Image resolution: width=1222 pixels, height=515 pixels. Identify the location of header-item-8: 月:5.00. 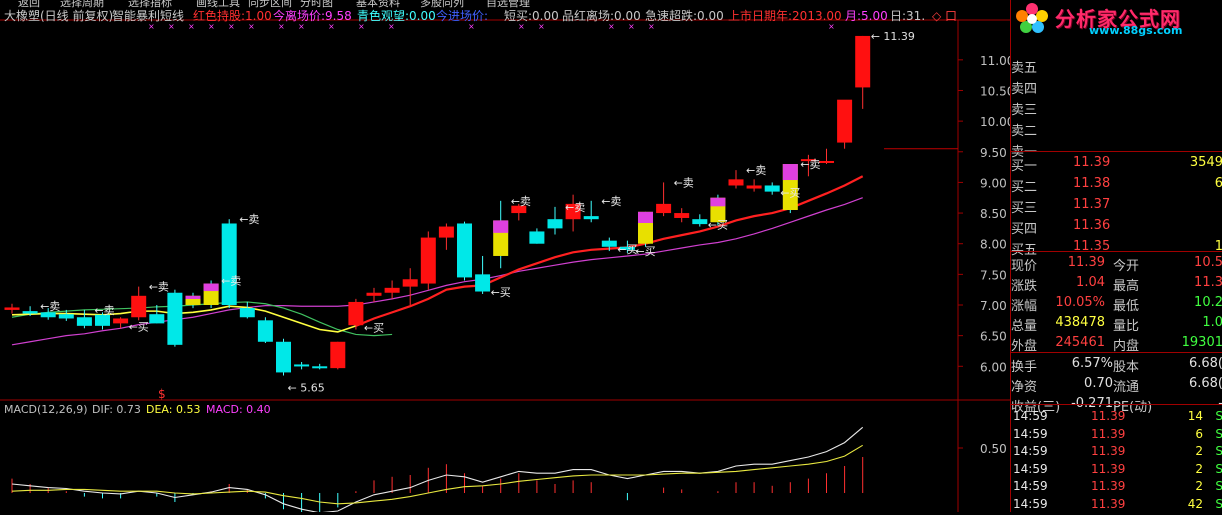
(866, 16).